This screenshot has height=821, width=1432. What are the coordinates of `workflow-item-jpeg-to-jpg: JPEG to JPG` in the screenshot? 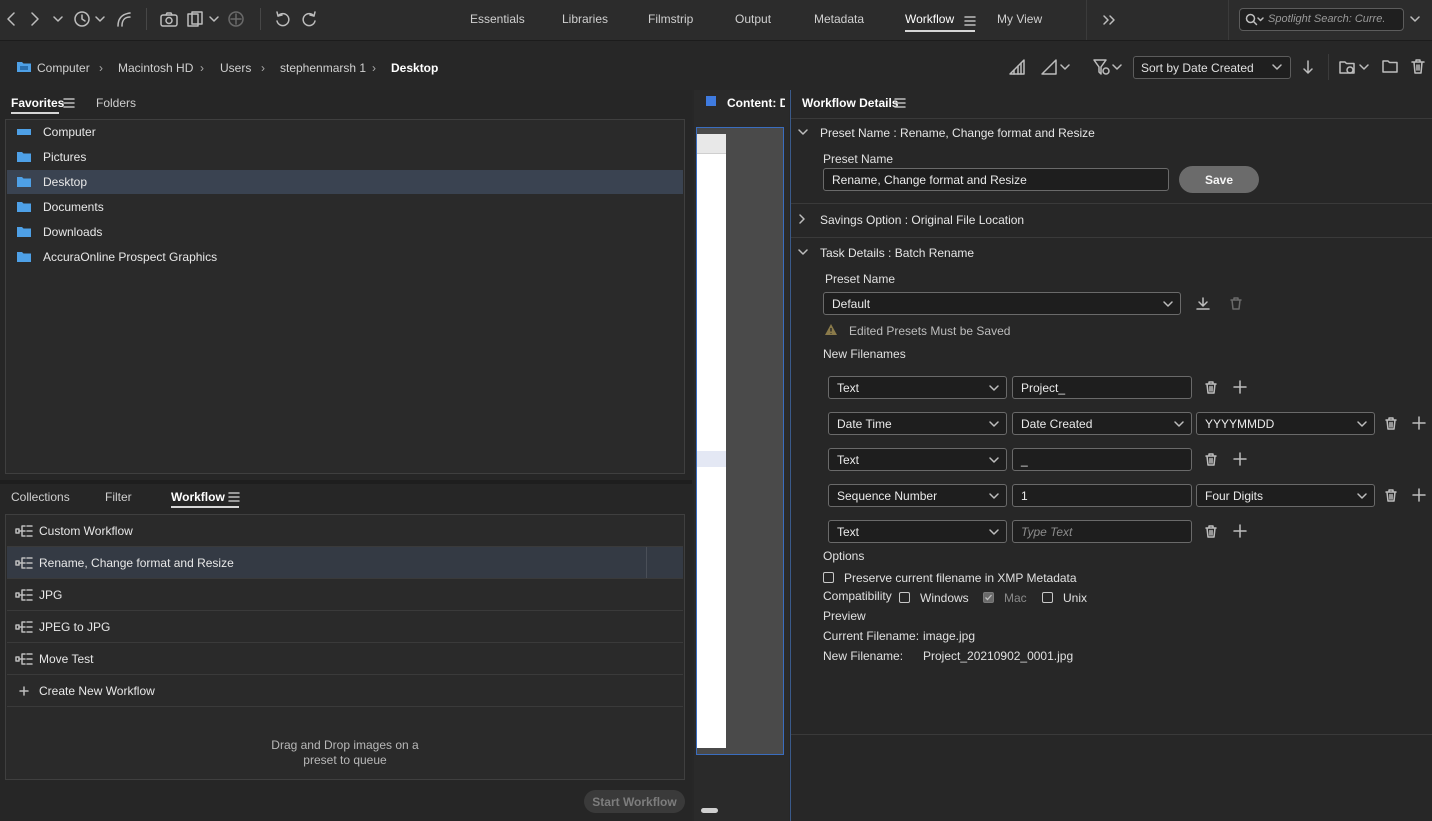 It's located at (345, 627).